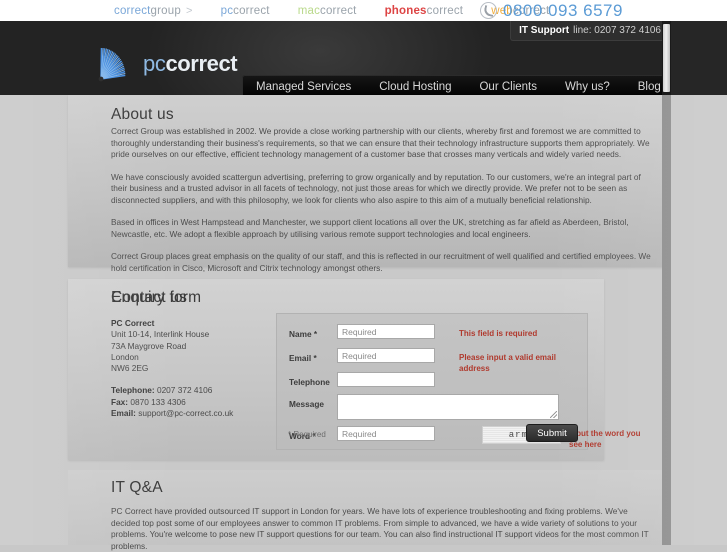 The width and height of the screenshot is (727, 552). I want to click on logo-wordmark-part1: pc, so click(154, 63).